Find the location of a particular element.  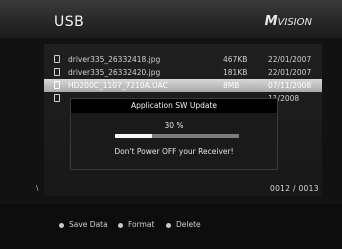

page-title: USB is located at coordinates (69, 22).